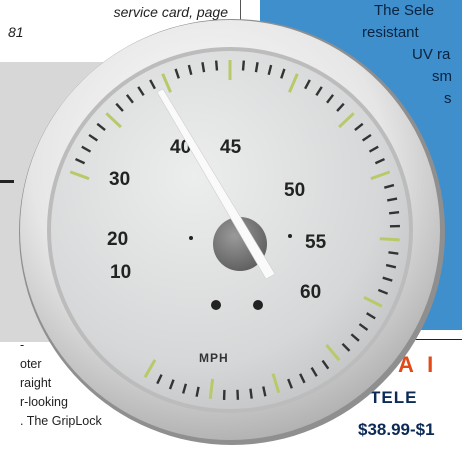 The height and width of the screenshot is (467, 462). What do you see at coordinates (310, 292) in the screenshot?
I see `gauge-numeral-60: 60` at bounding box center [310, 292].